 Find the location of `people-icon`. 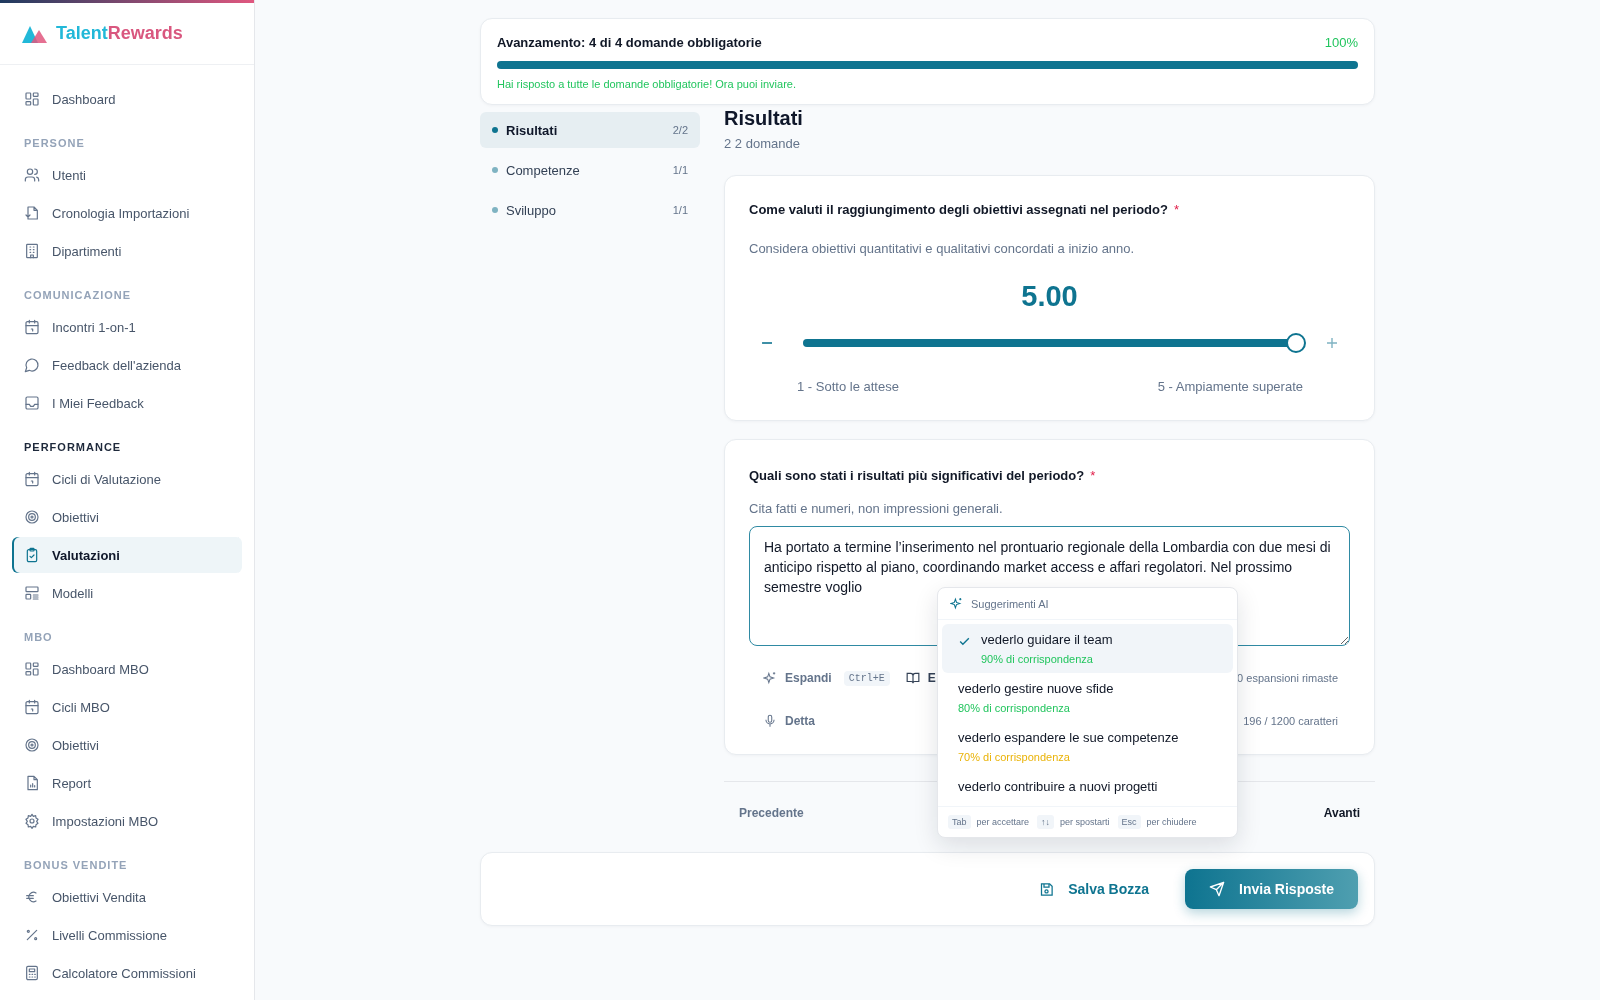

people-icon is located at coordinates (32, 175).